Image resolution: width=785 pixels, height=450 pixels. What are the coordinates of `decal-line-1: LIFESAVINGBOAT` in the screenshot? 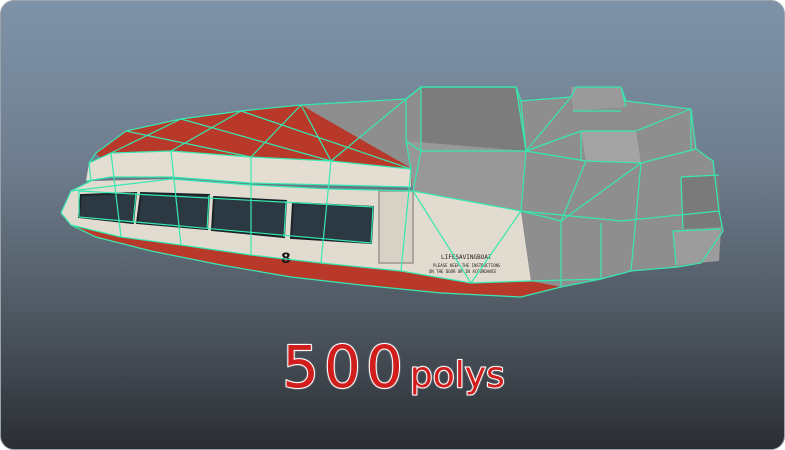 It's located at (466, 257).